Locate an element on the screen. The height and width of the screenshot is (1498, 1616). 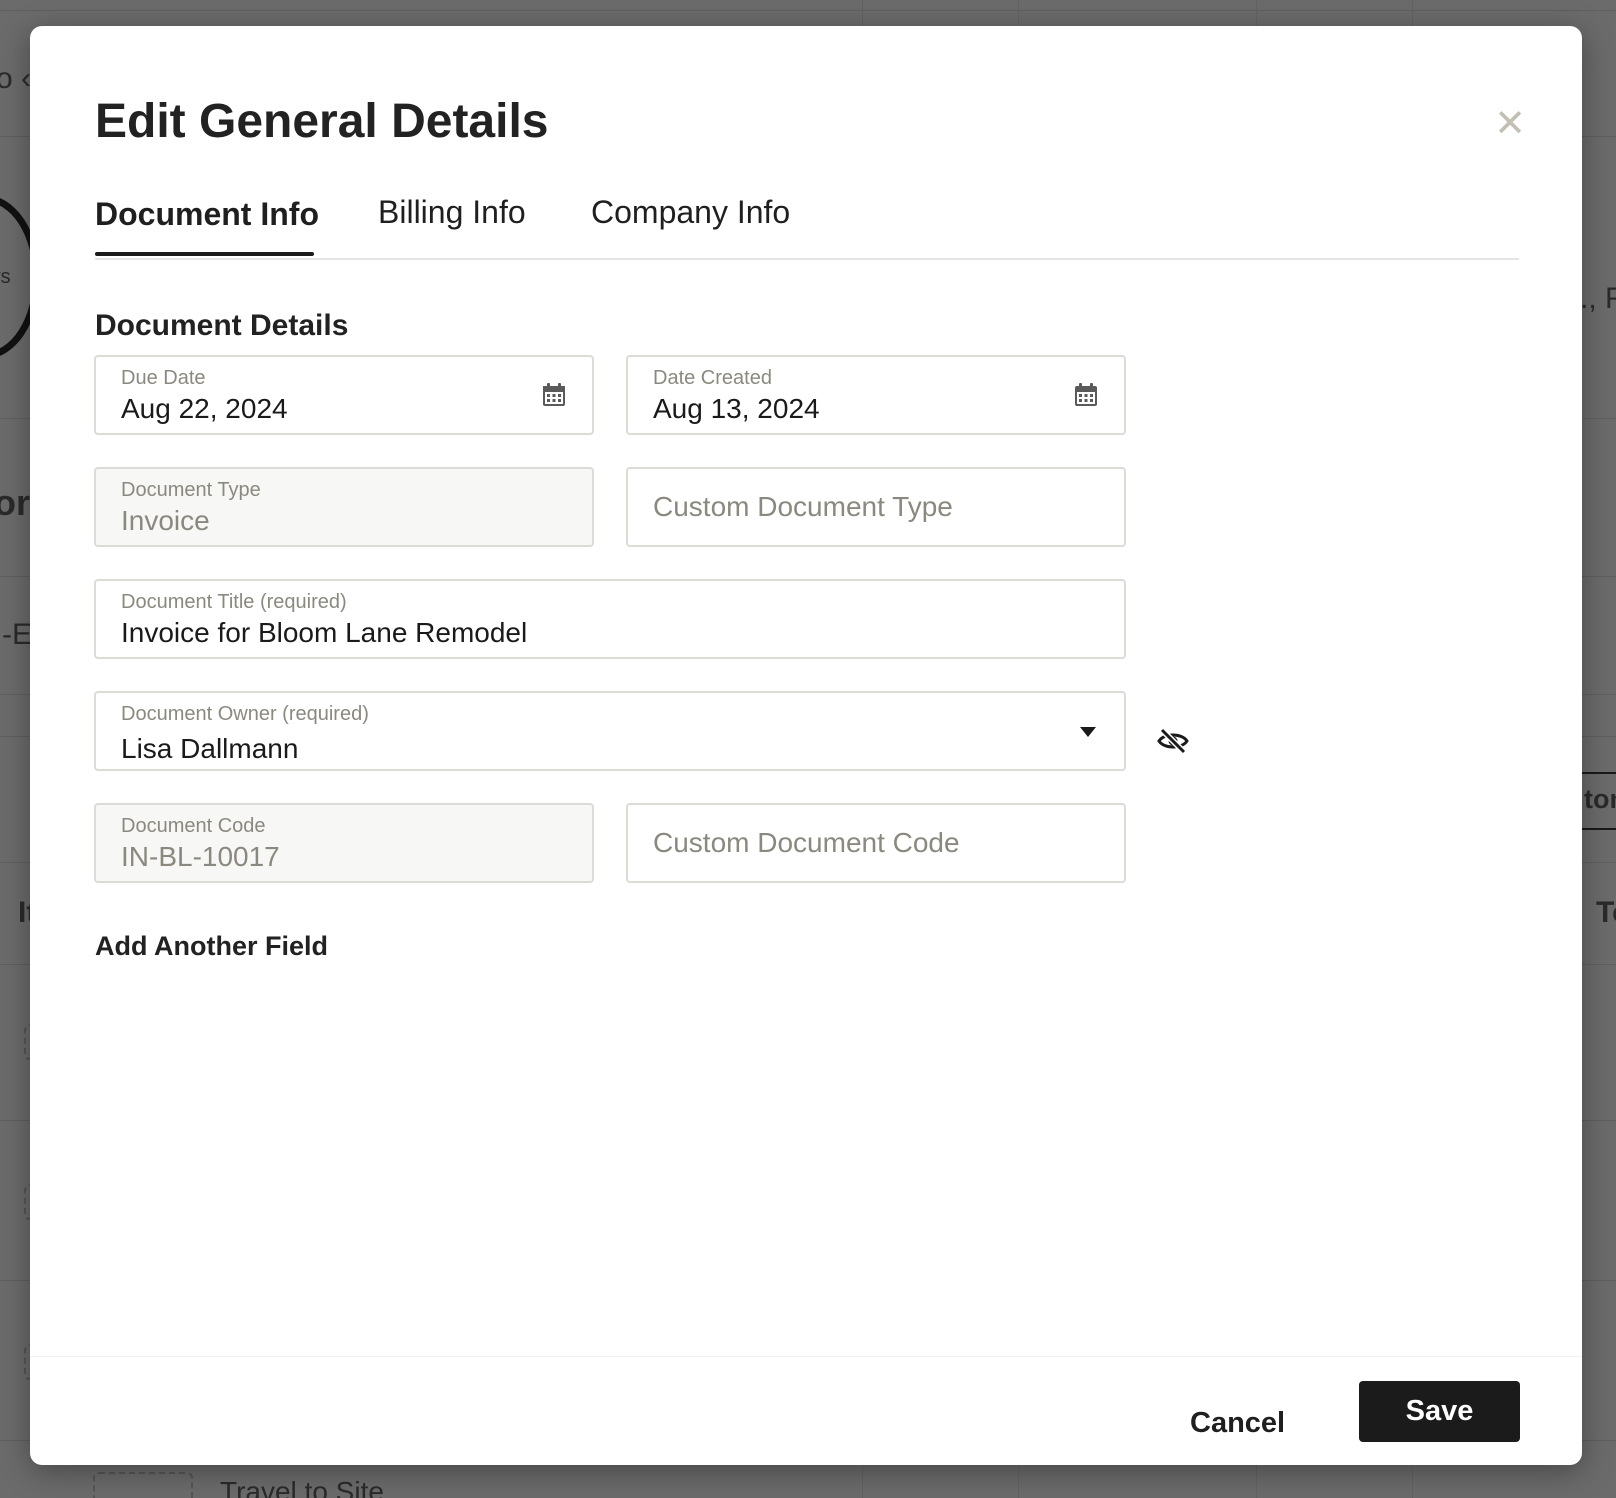
bg-text: ., F is located at coordinates (1598, 298).